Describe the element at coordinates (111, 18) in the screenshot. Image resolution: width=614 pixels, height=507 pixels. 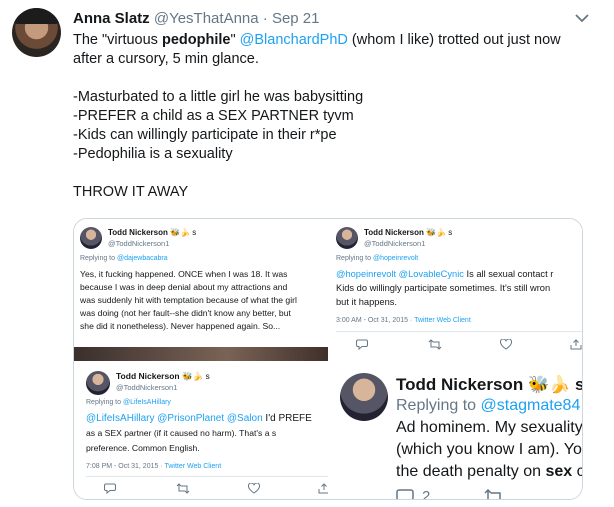
I see `author-name: Anna Slatz` at that location.